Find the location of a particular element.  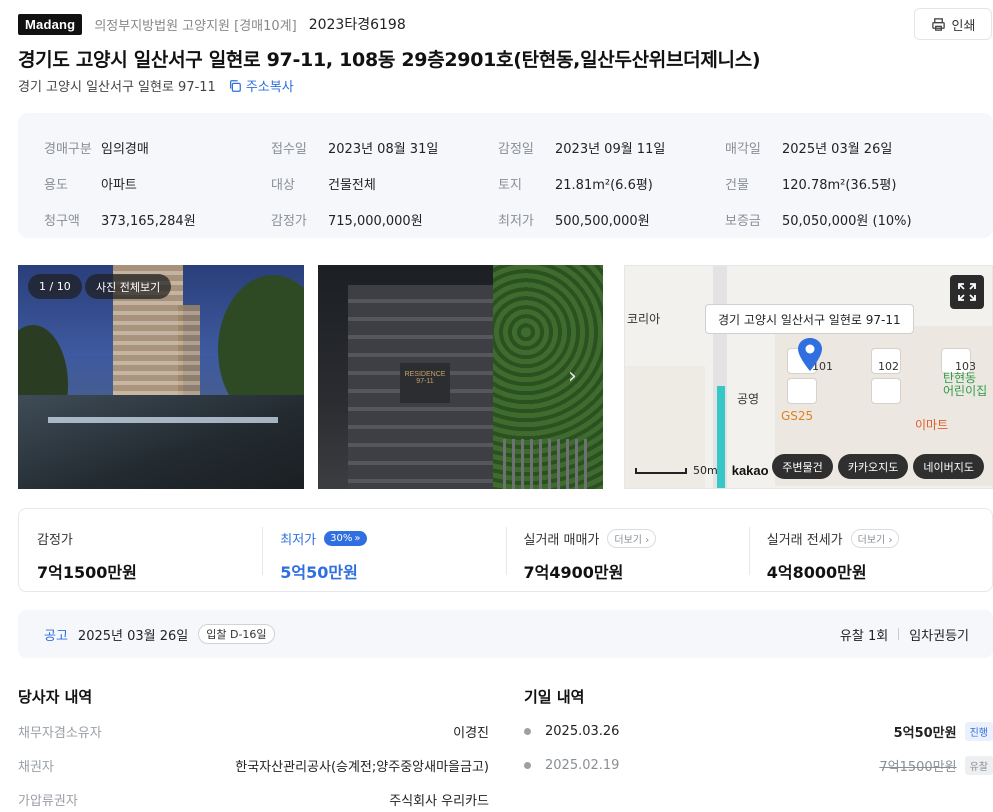

map-label-gs25: GS25 is located at coordinates (797, 416).